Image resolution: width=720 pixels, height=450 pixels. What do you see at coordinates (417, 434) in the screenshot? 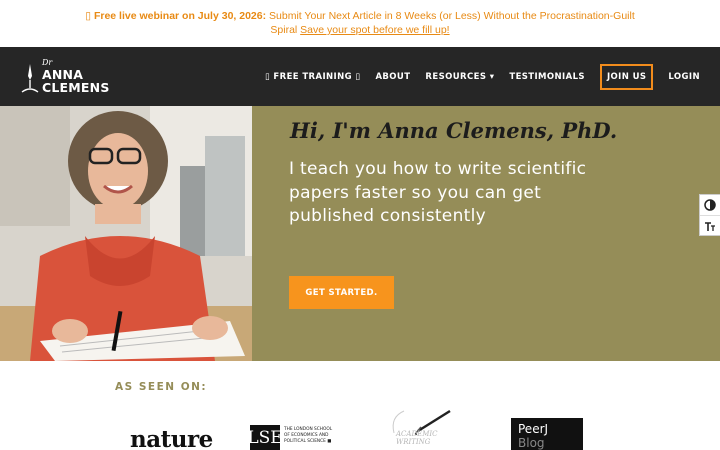
I see `aw-line-1: ACADEMIC` at bounding box center [417, 434].